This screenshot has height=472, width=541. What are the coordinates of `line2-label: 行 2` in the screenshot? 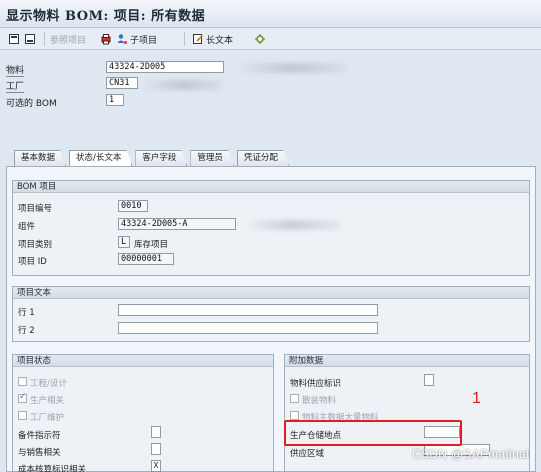 It's located at (26, 331).